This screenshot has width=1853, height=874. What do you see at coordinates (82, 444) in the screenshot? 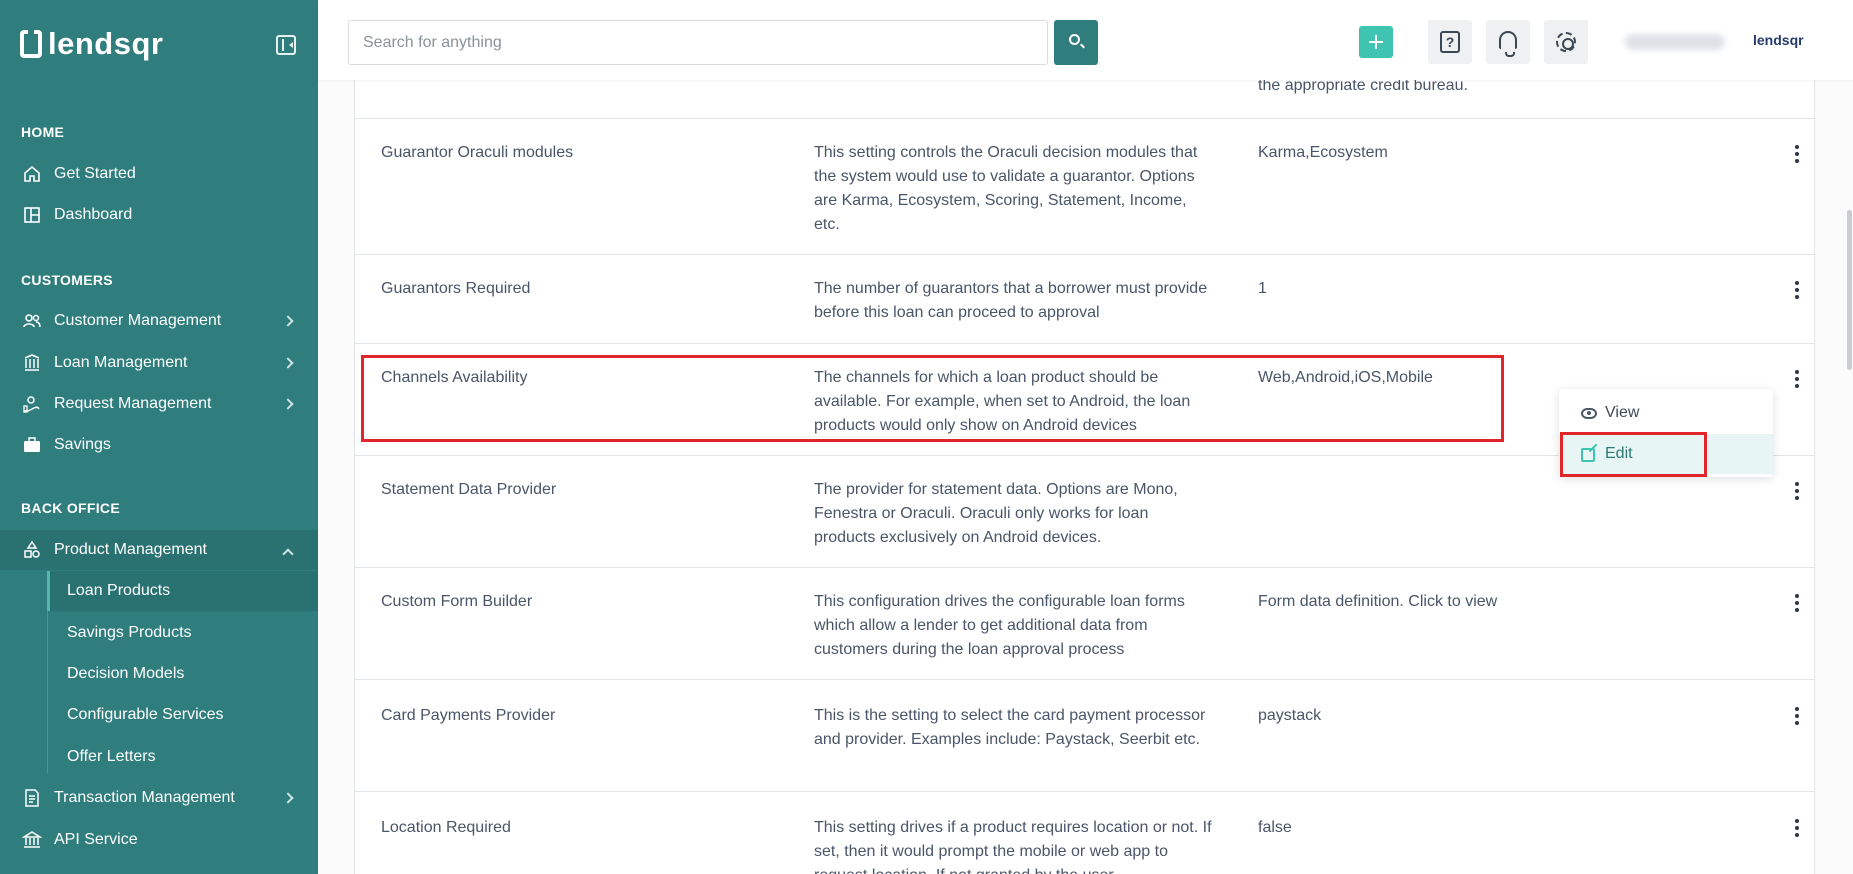
I see `sidebar-item-label: Savings` at bounding box center [82, 444].